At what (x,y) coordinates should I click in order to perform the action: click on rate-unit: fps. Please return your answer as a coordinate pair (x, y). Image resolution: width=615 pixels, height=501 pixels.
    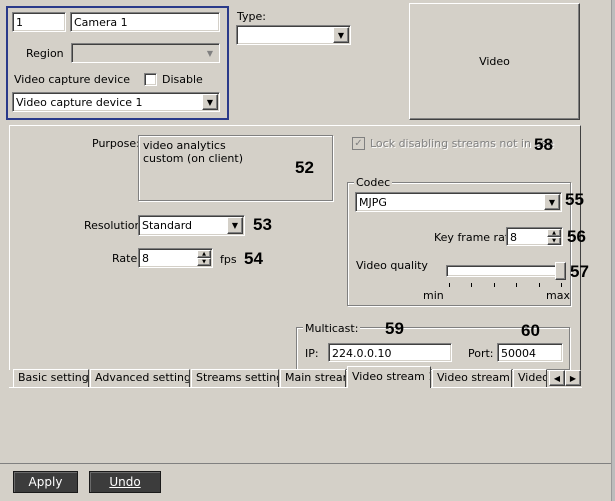
    Looking at the image, I should click on (228, 259).